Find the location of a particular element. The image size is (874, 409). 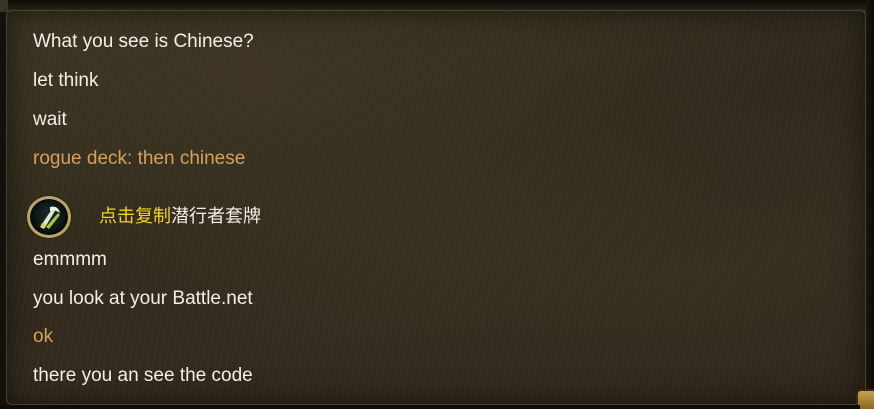

chat-message: emmmm is located at coordinates (70, 259).